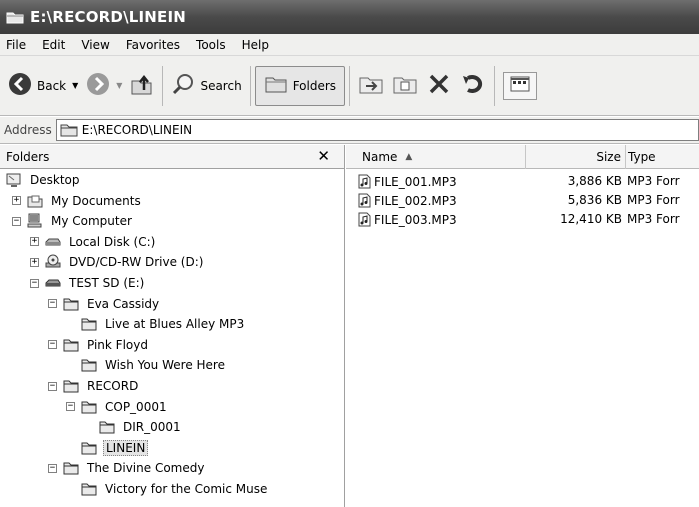 This screenshot has width=699, height=507. Describe the element at coordinates (53, 45) in the screenshot. I see `menu-edit: Edit` at that location.